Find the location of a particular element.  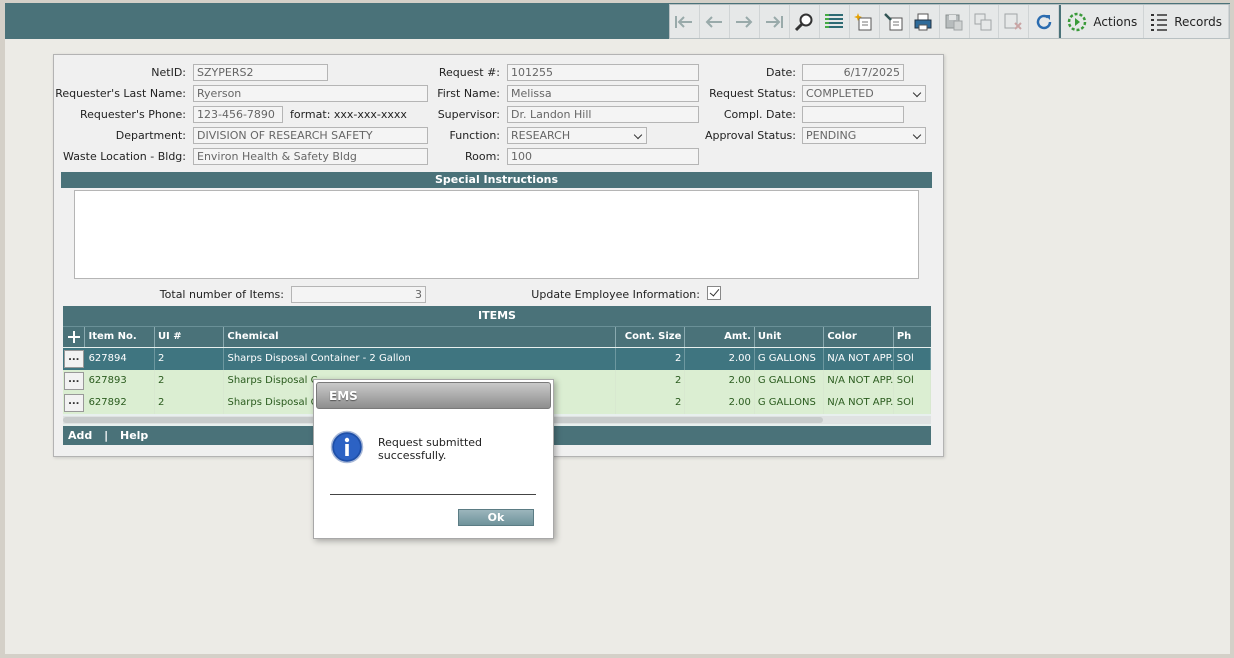

cell-item-no: 627892 is located at coordinates (121, 403).